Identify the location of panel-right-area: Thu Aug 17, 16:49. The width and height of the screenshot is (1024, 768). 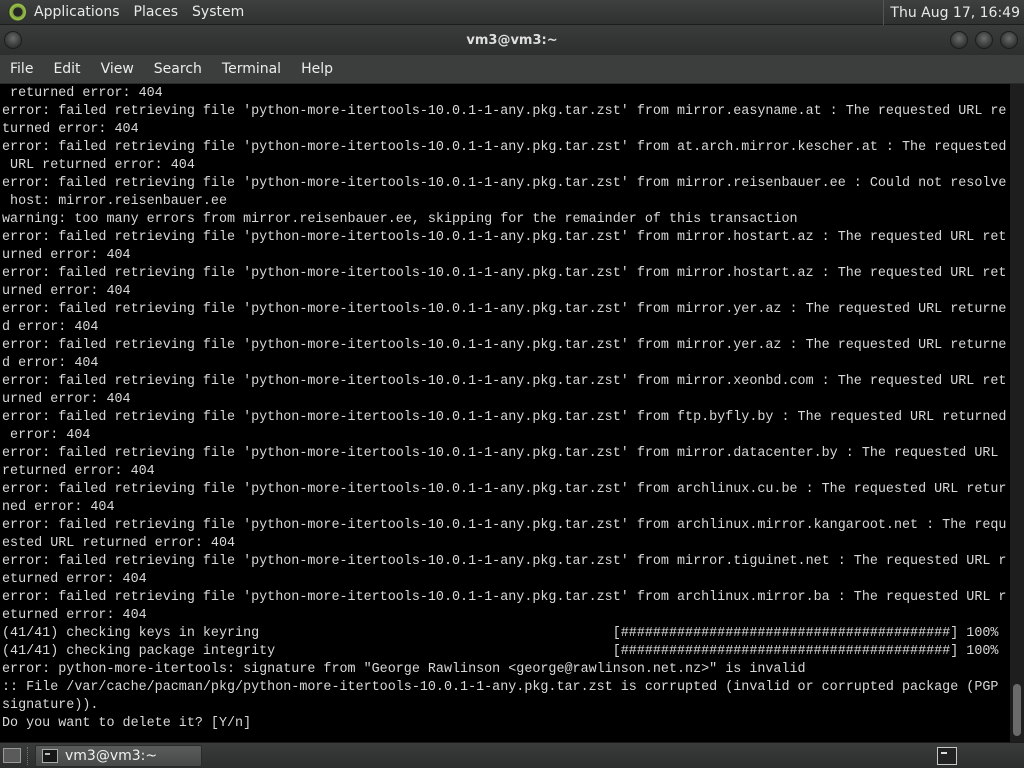
(953, 12).